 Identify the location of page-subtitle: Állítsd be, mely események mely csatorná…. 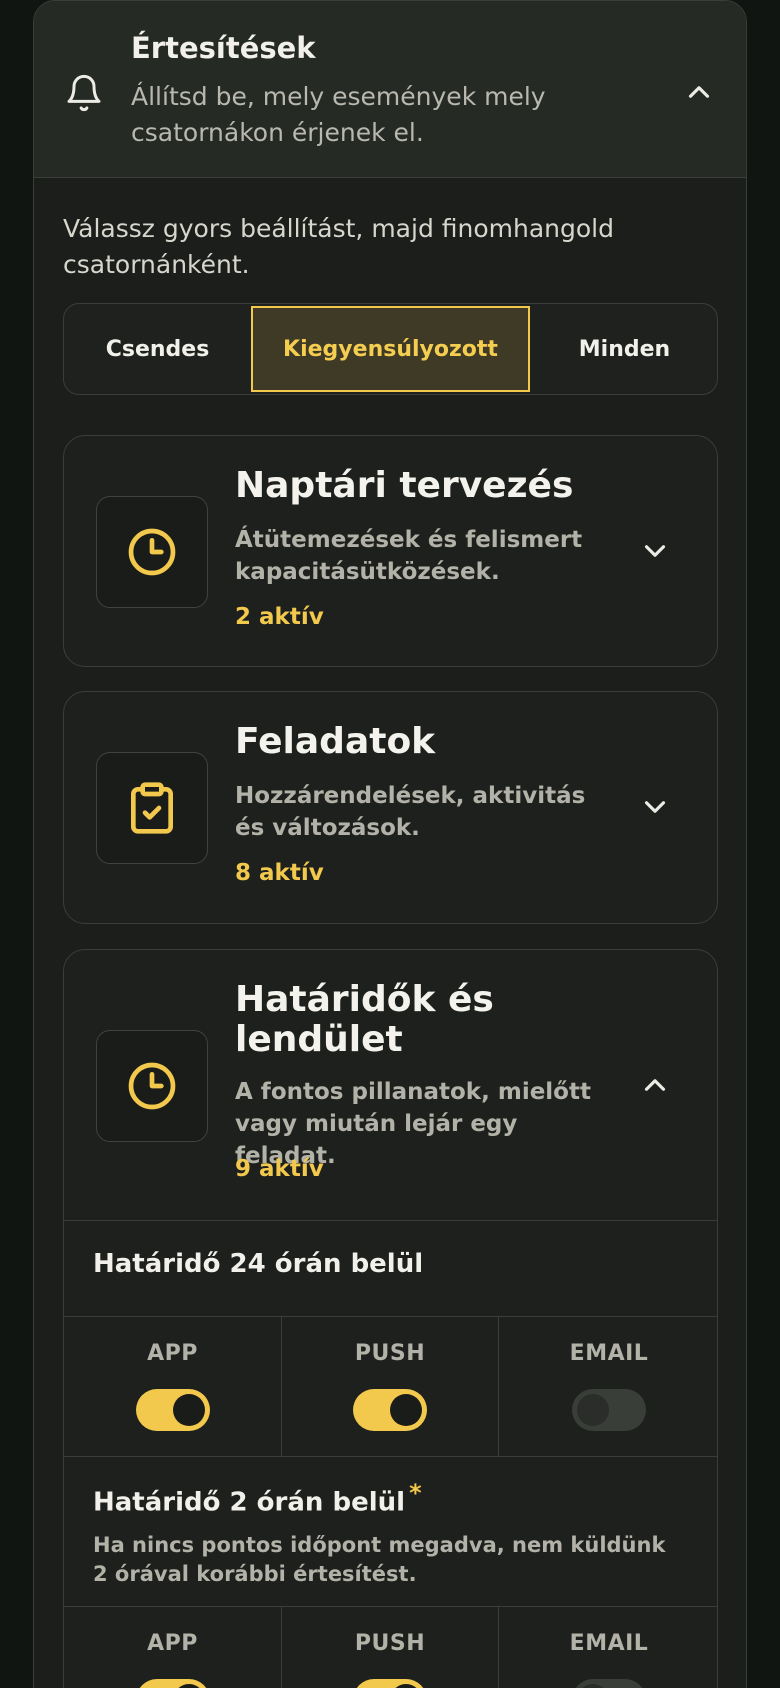
(338, 114).